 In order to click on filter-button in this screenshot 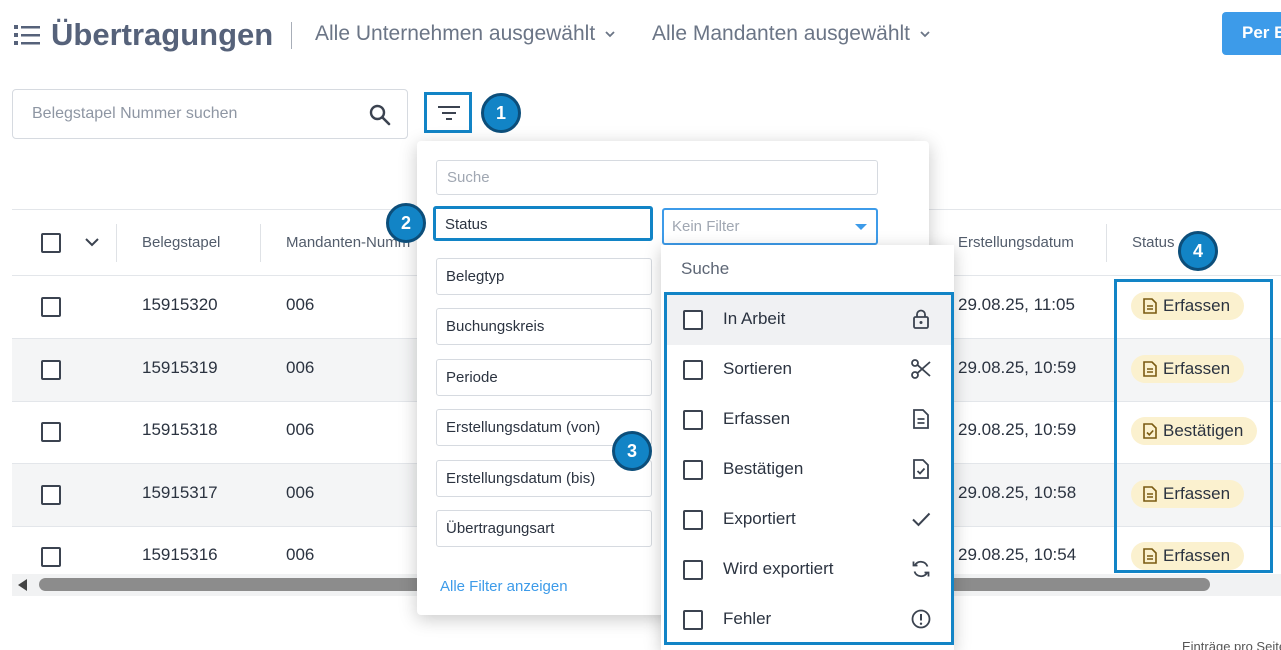, I will do `click(448, 112)`.